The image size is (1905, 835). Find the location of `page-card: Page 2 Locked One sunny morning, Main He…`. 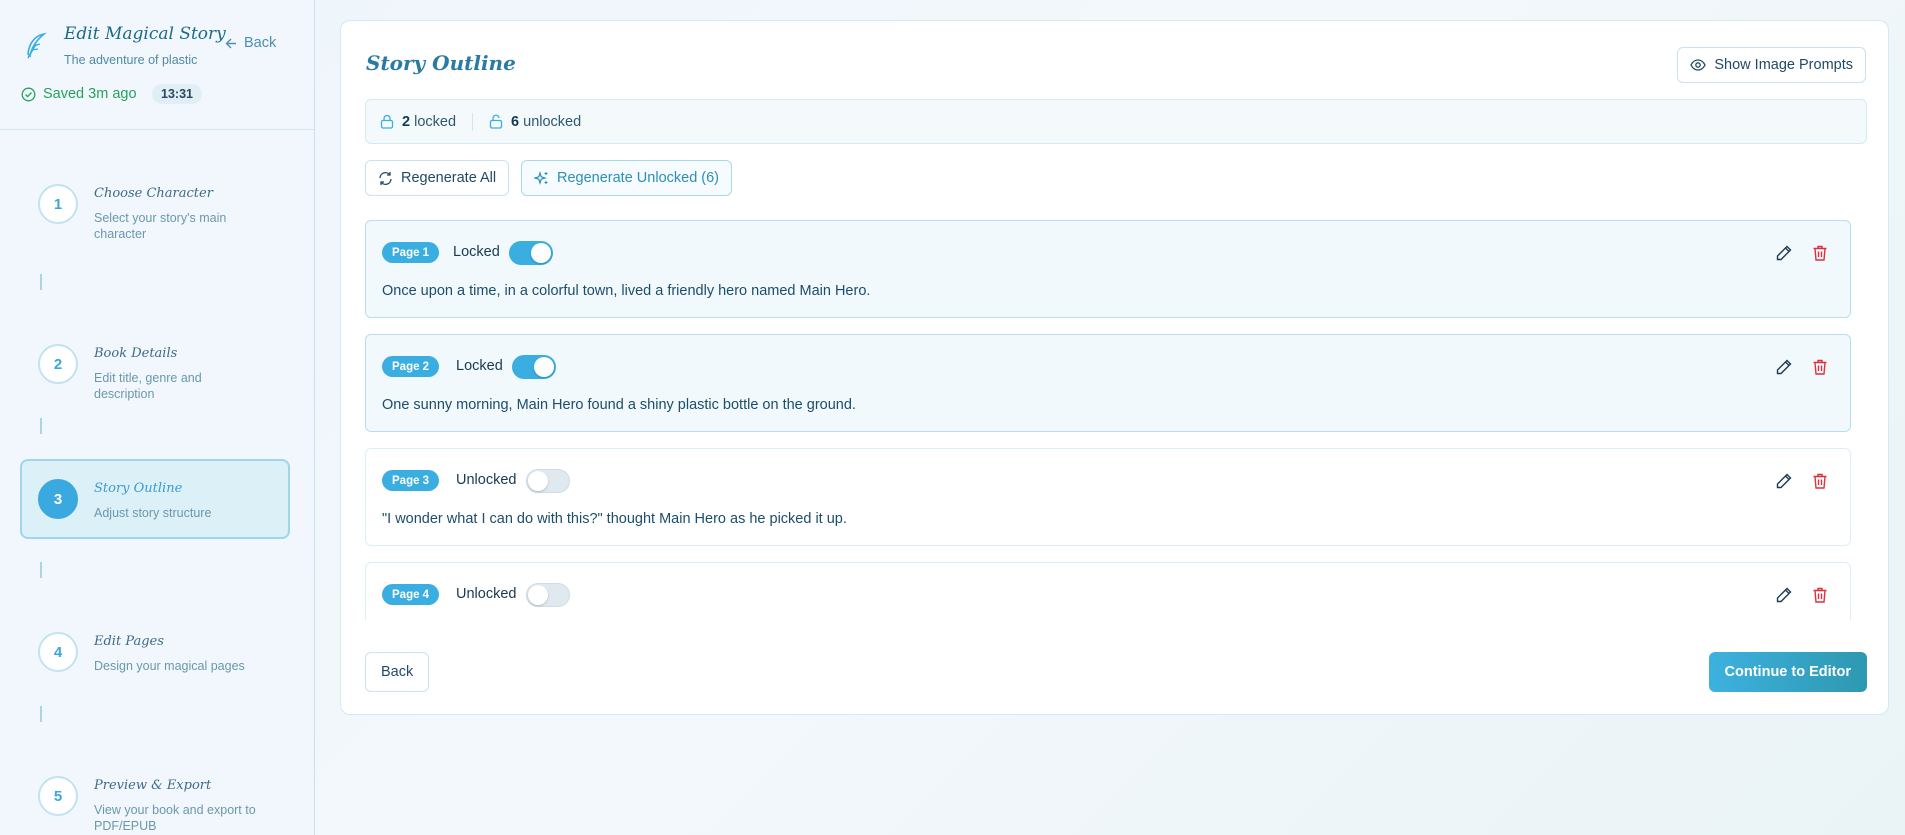

page-card: Page 2 Locked One sunny morning, Main He… is located at coordinates (1108, 383).